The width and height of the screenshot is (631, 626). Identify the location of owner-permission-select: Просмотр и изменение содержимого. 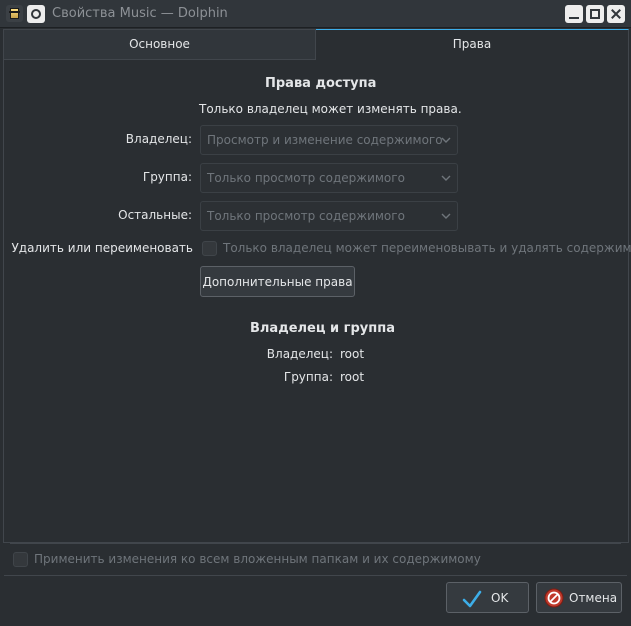
(329, 140).